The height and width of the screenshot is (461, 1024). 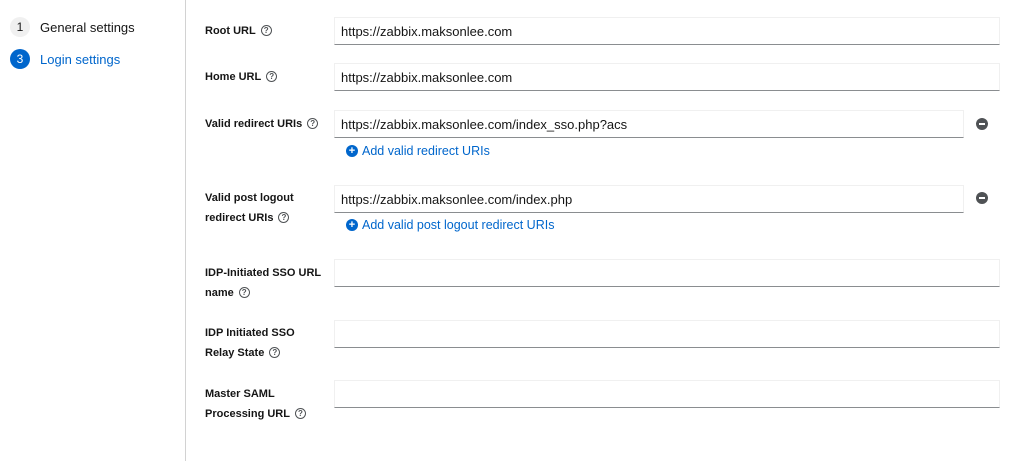 What do you see at coordinates (418, 151) in the screenshot?
I see `add-valid-redirect-uri-link: + Add valid redirect URIs` at bounding box center [418, 151].